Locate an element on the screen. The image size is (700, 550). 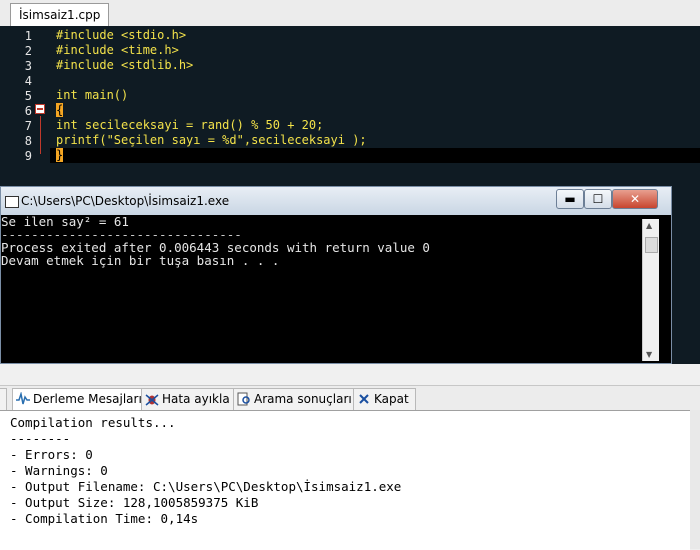
log-line: - Warnings: 0 is located at coordinates (59, 470).